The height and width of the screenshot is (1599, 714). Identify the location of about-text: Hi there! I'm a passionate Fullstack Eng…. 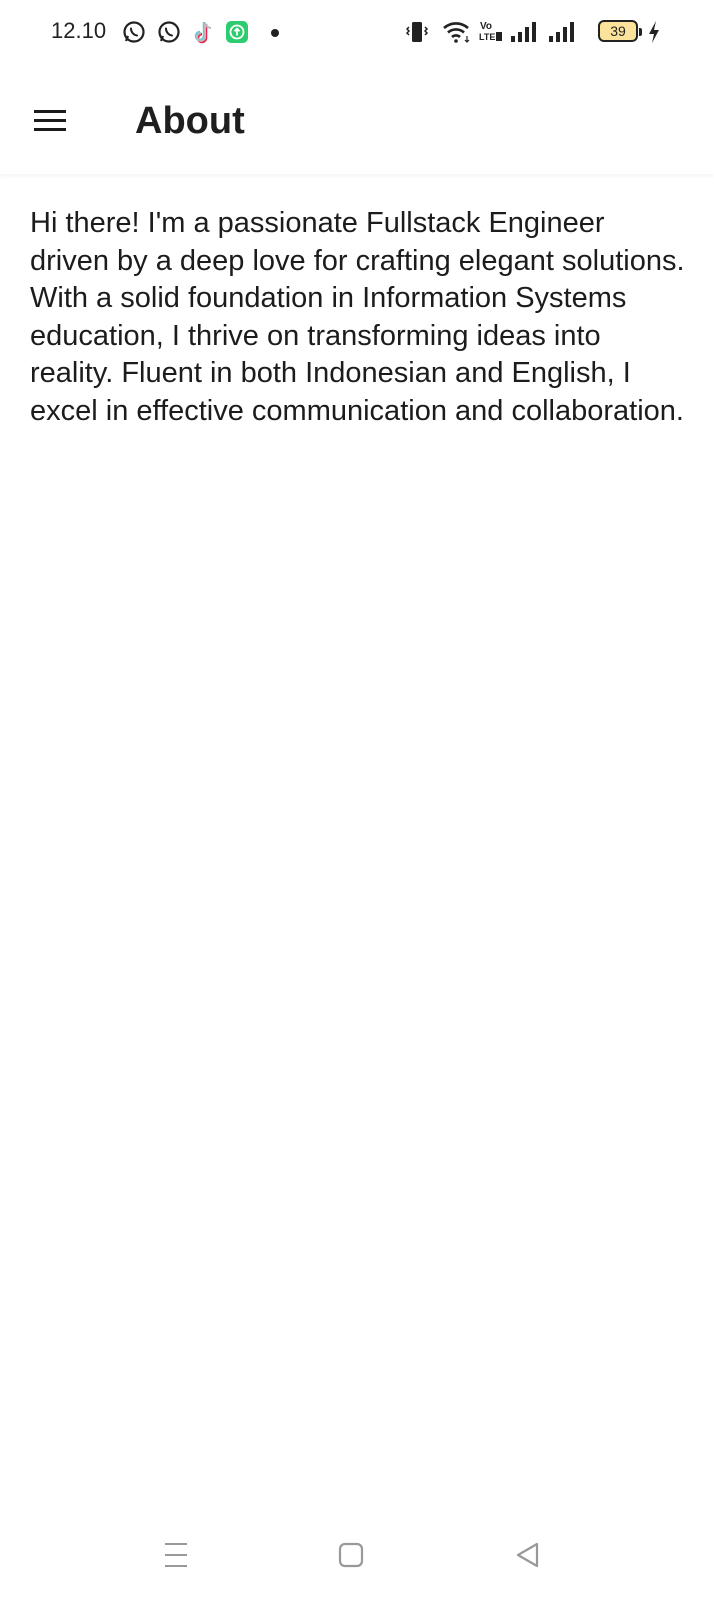
(357, 317).